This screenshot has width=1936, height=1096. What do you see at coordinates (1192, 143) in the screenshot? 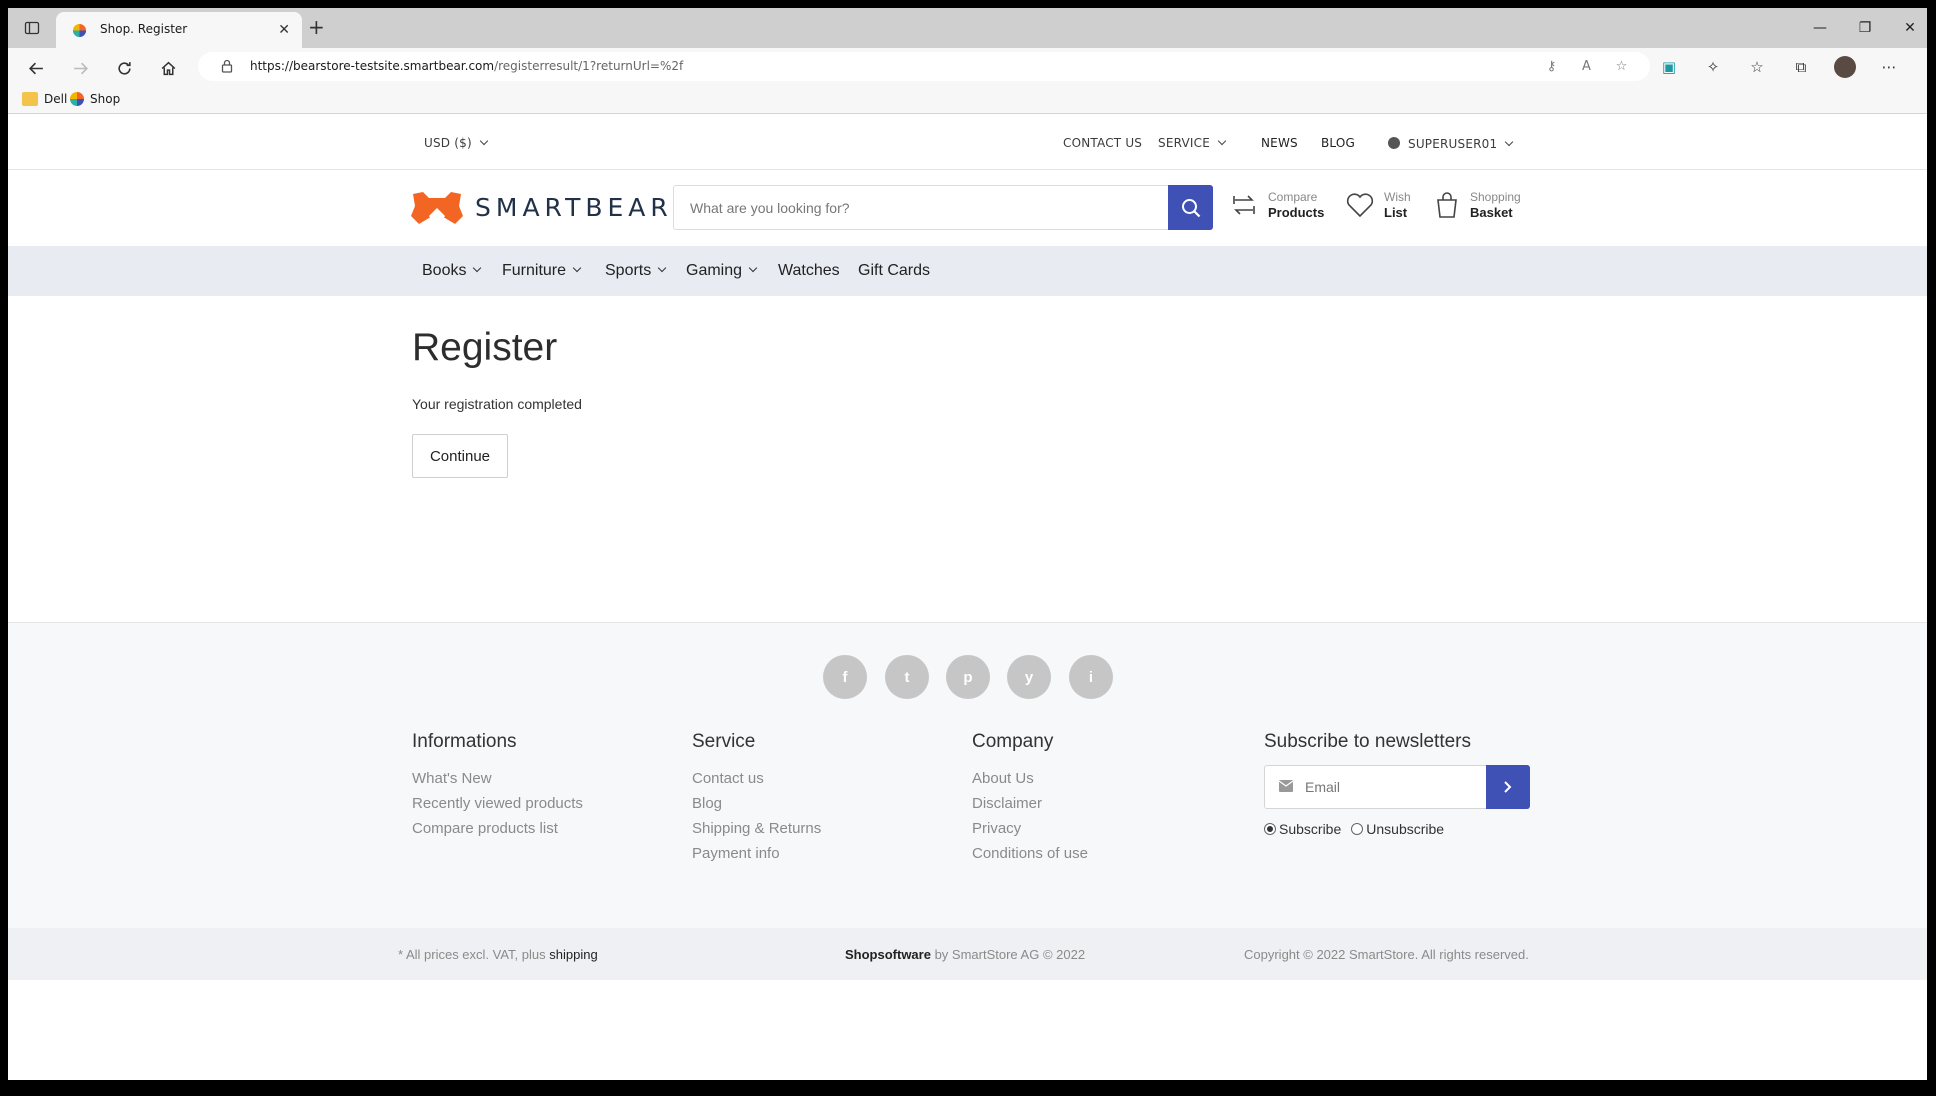
I see `service-menu: SERVICE` at bounding box center [1192, 143].